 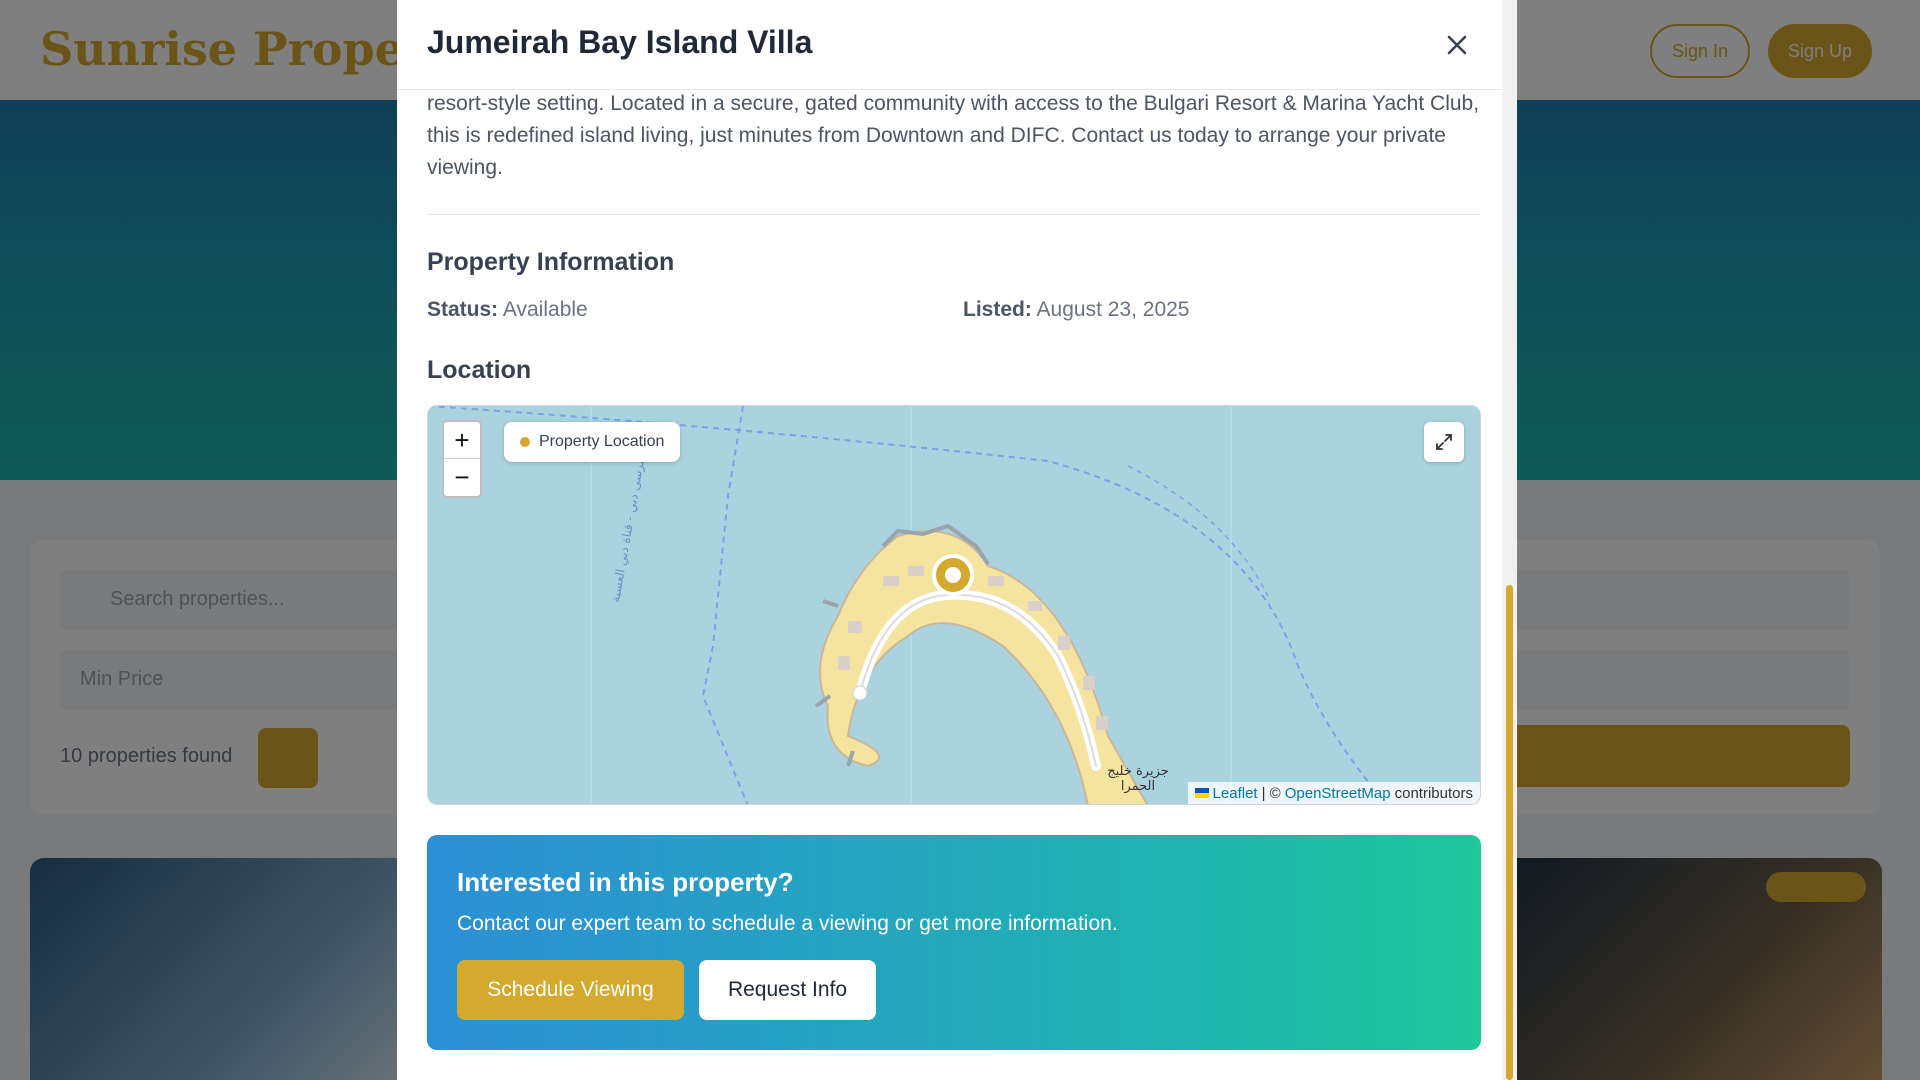 What do you see at coordinates (525, 442) in the screenshot?
I see `legend-dot-icon` at bounding box center [525, 442].